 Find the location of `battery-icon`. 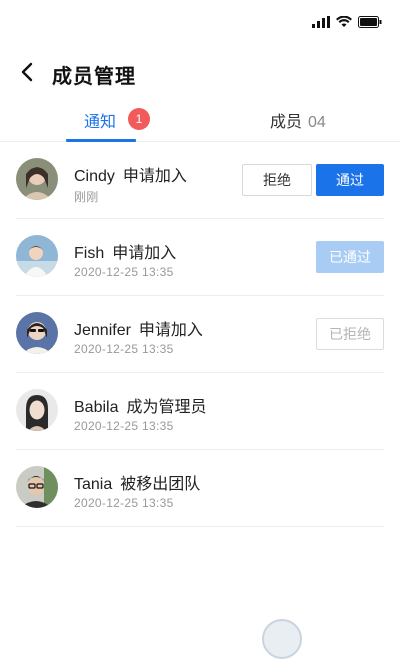

battery-icon is located at coordinates (370, 22).